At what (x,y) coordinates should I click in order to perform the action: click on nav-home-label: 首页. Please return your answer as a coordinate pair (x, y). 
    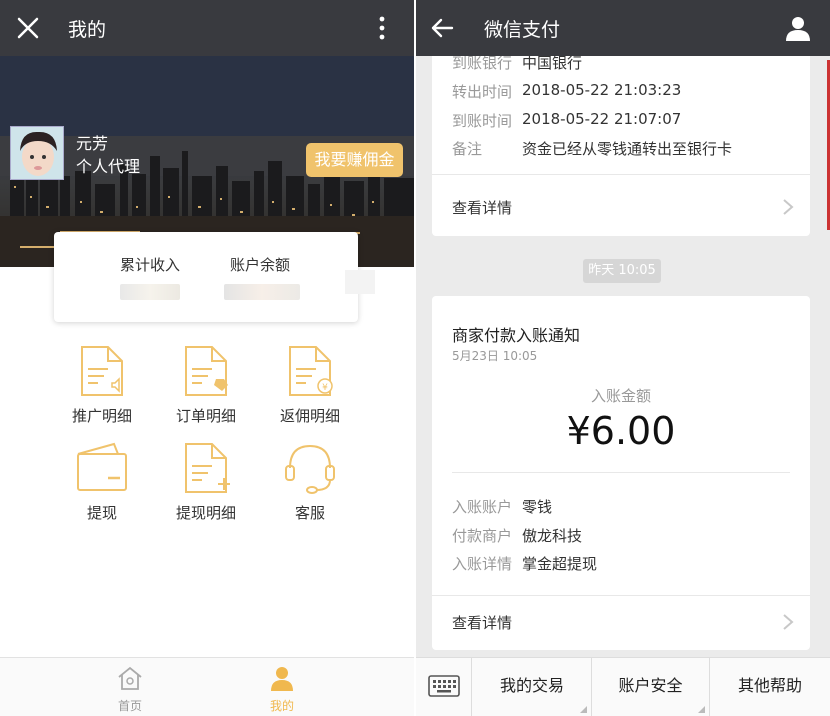
    Looking at the image, I should click on (129, 706).